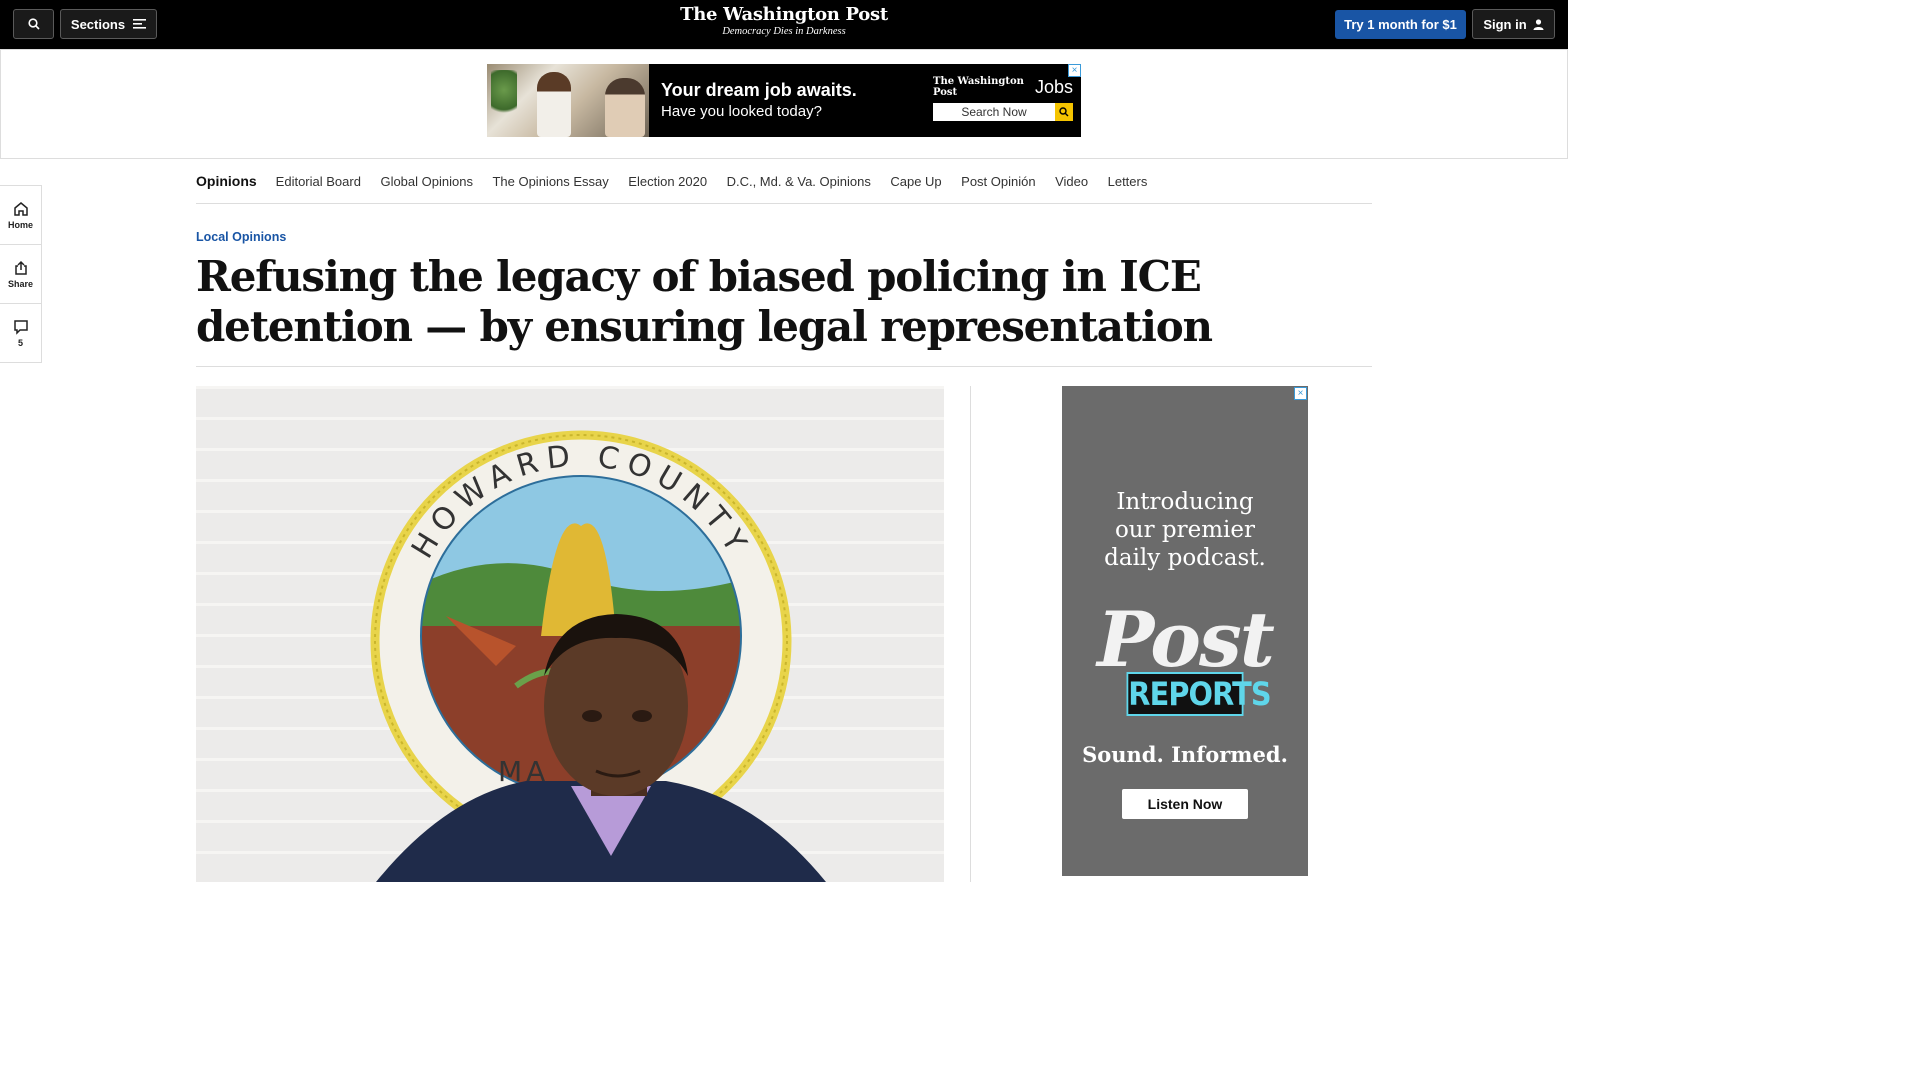  What do you see at coordinates (978, 87) in the screenshot?
I see `ad-brand: The Washington Post` at bounding box center [978, 87].